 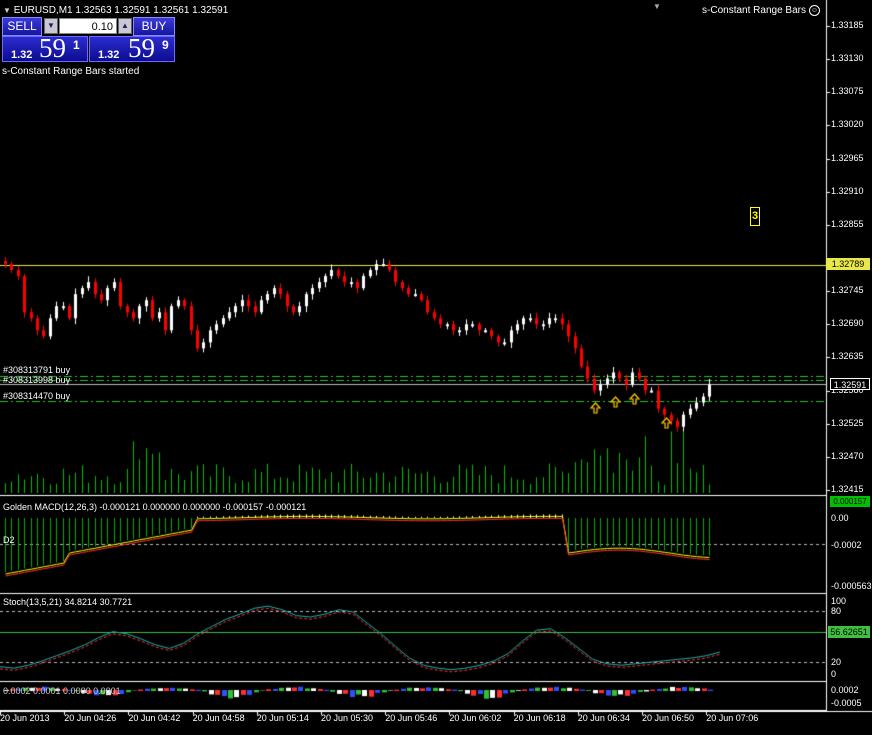 What do you see at coordinates (846, 545) in the screenshot?
I see `macd-tick-1: -0.0002` at bounding box center [846, 545].